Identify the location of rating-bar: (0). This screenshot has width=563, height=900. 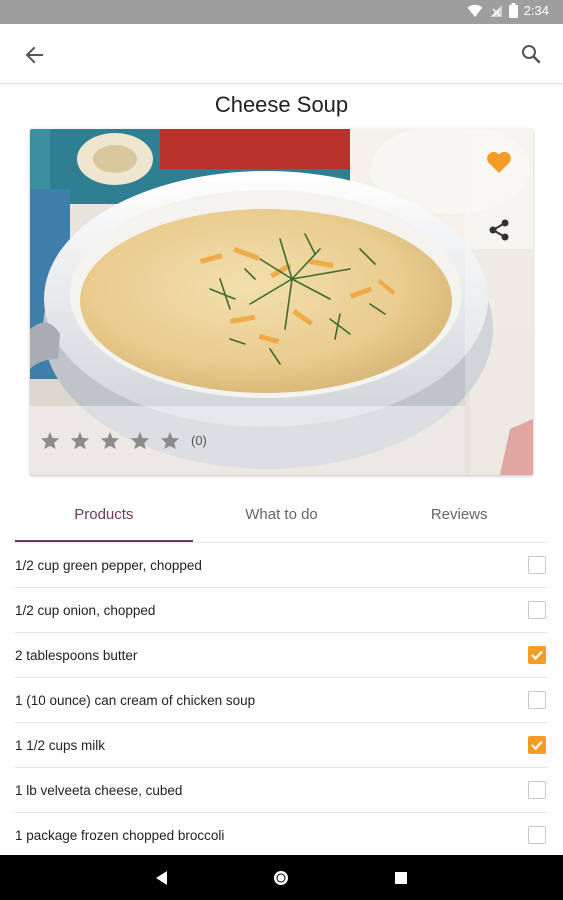
(247, 440).